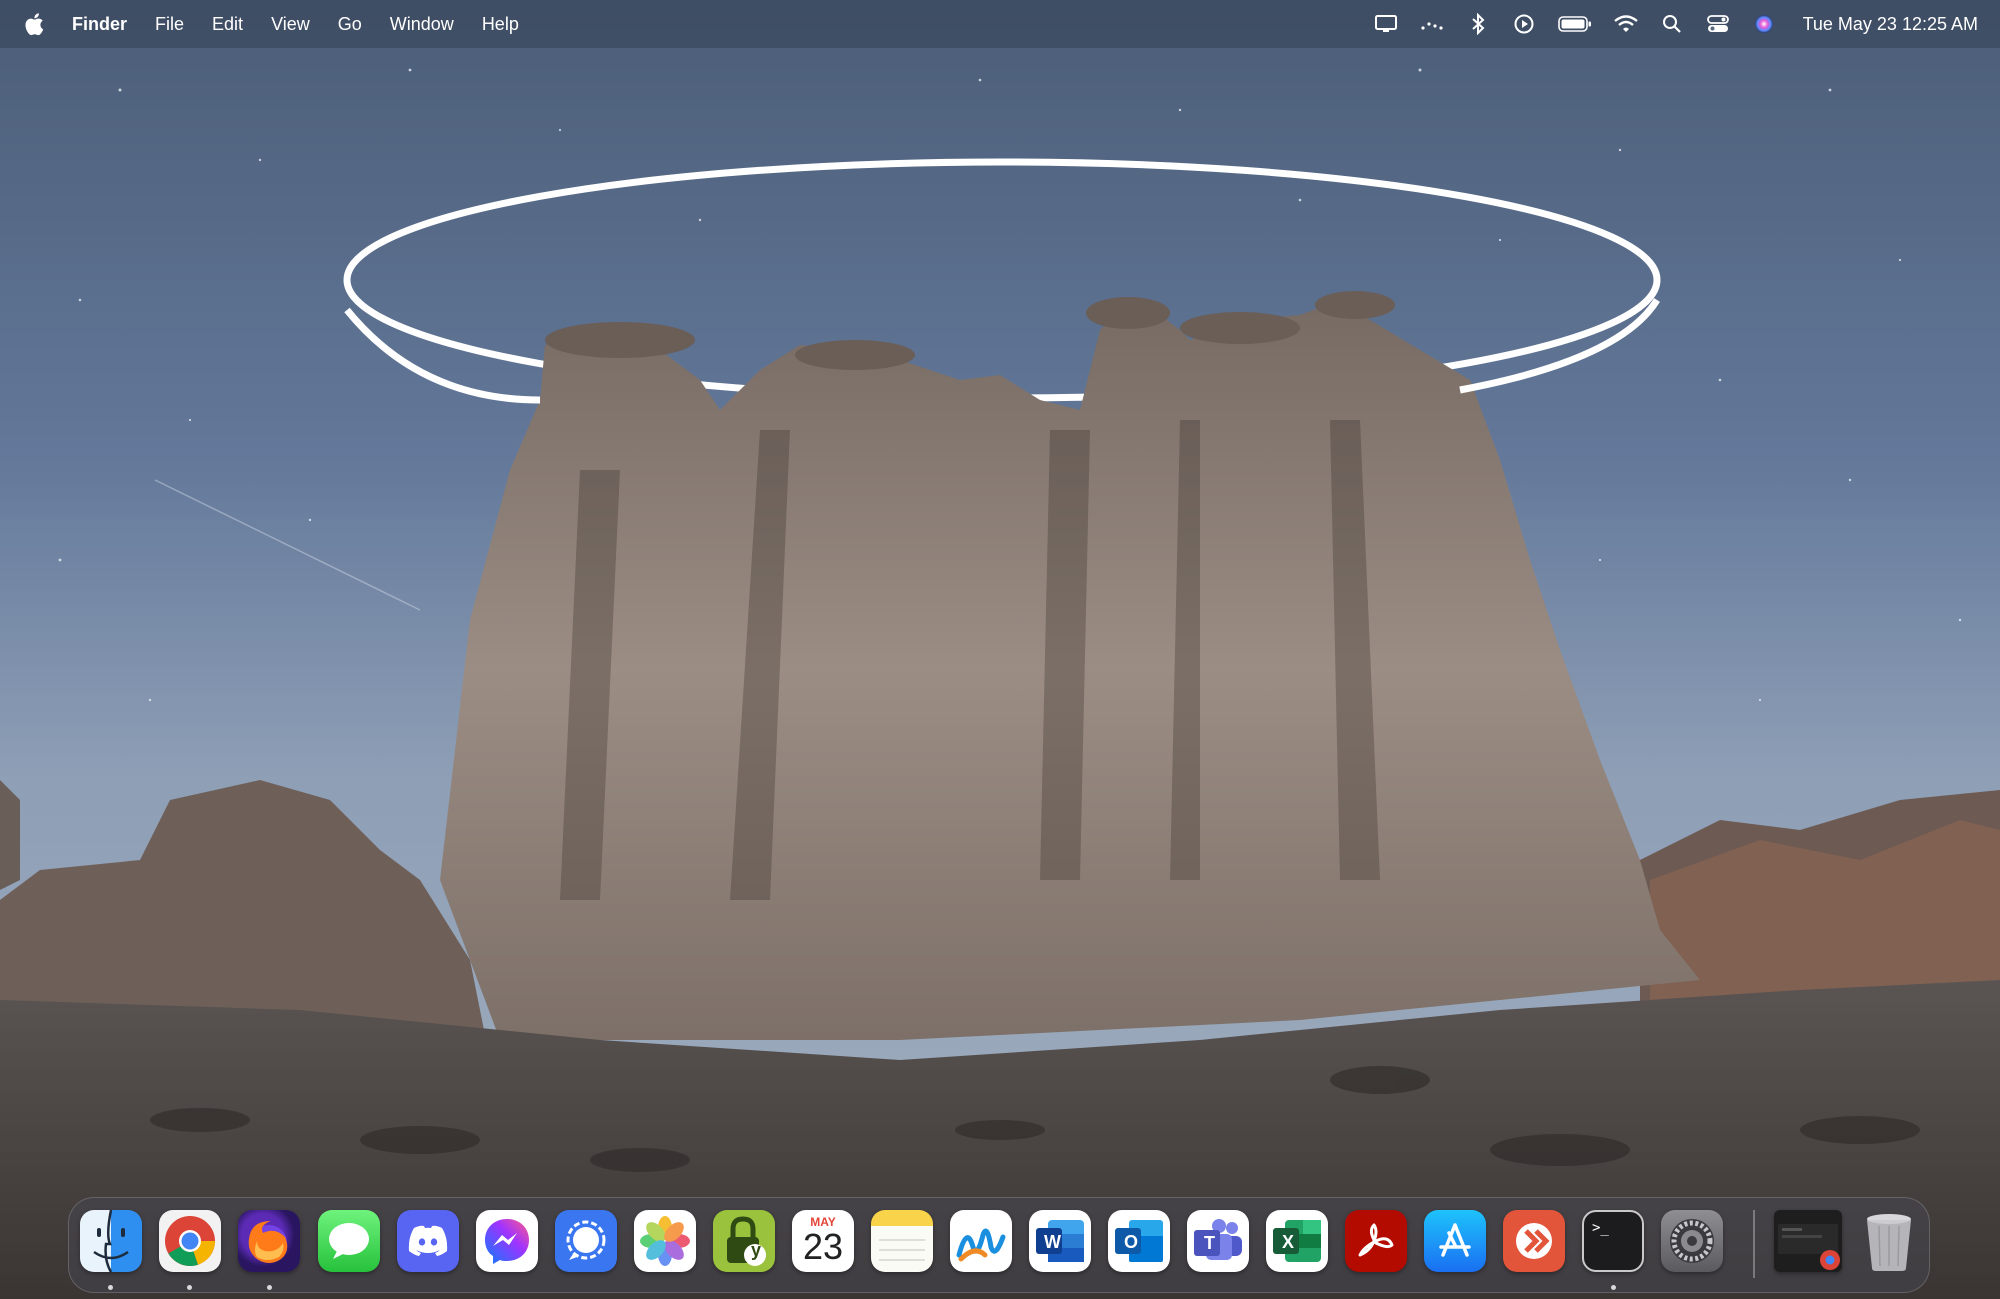 The height and width of the screenshot is (1299, 2000). What do you see at coordinates (99, 24) in the screenshot?
I see `menu-app-finder: Finder` at bounding box center [99, 24].